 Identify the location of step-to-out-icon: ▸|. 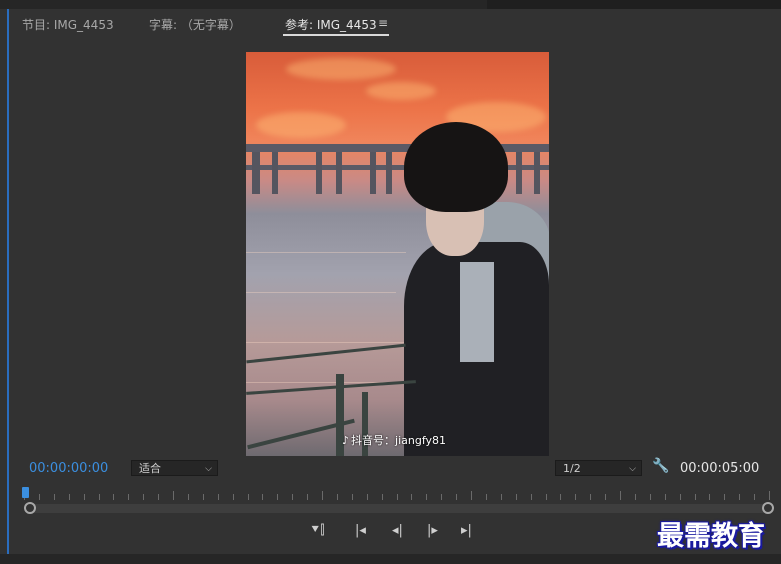
(466, 530).